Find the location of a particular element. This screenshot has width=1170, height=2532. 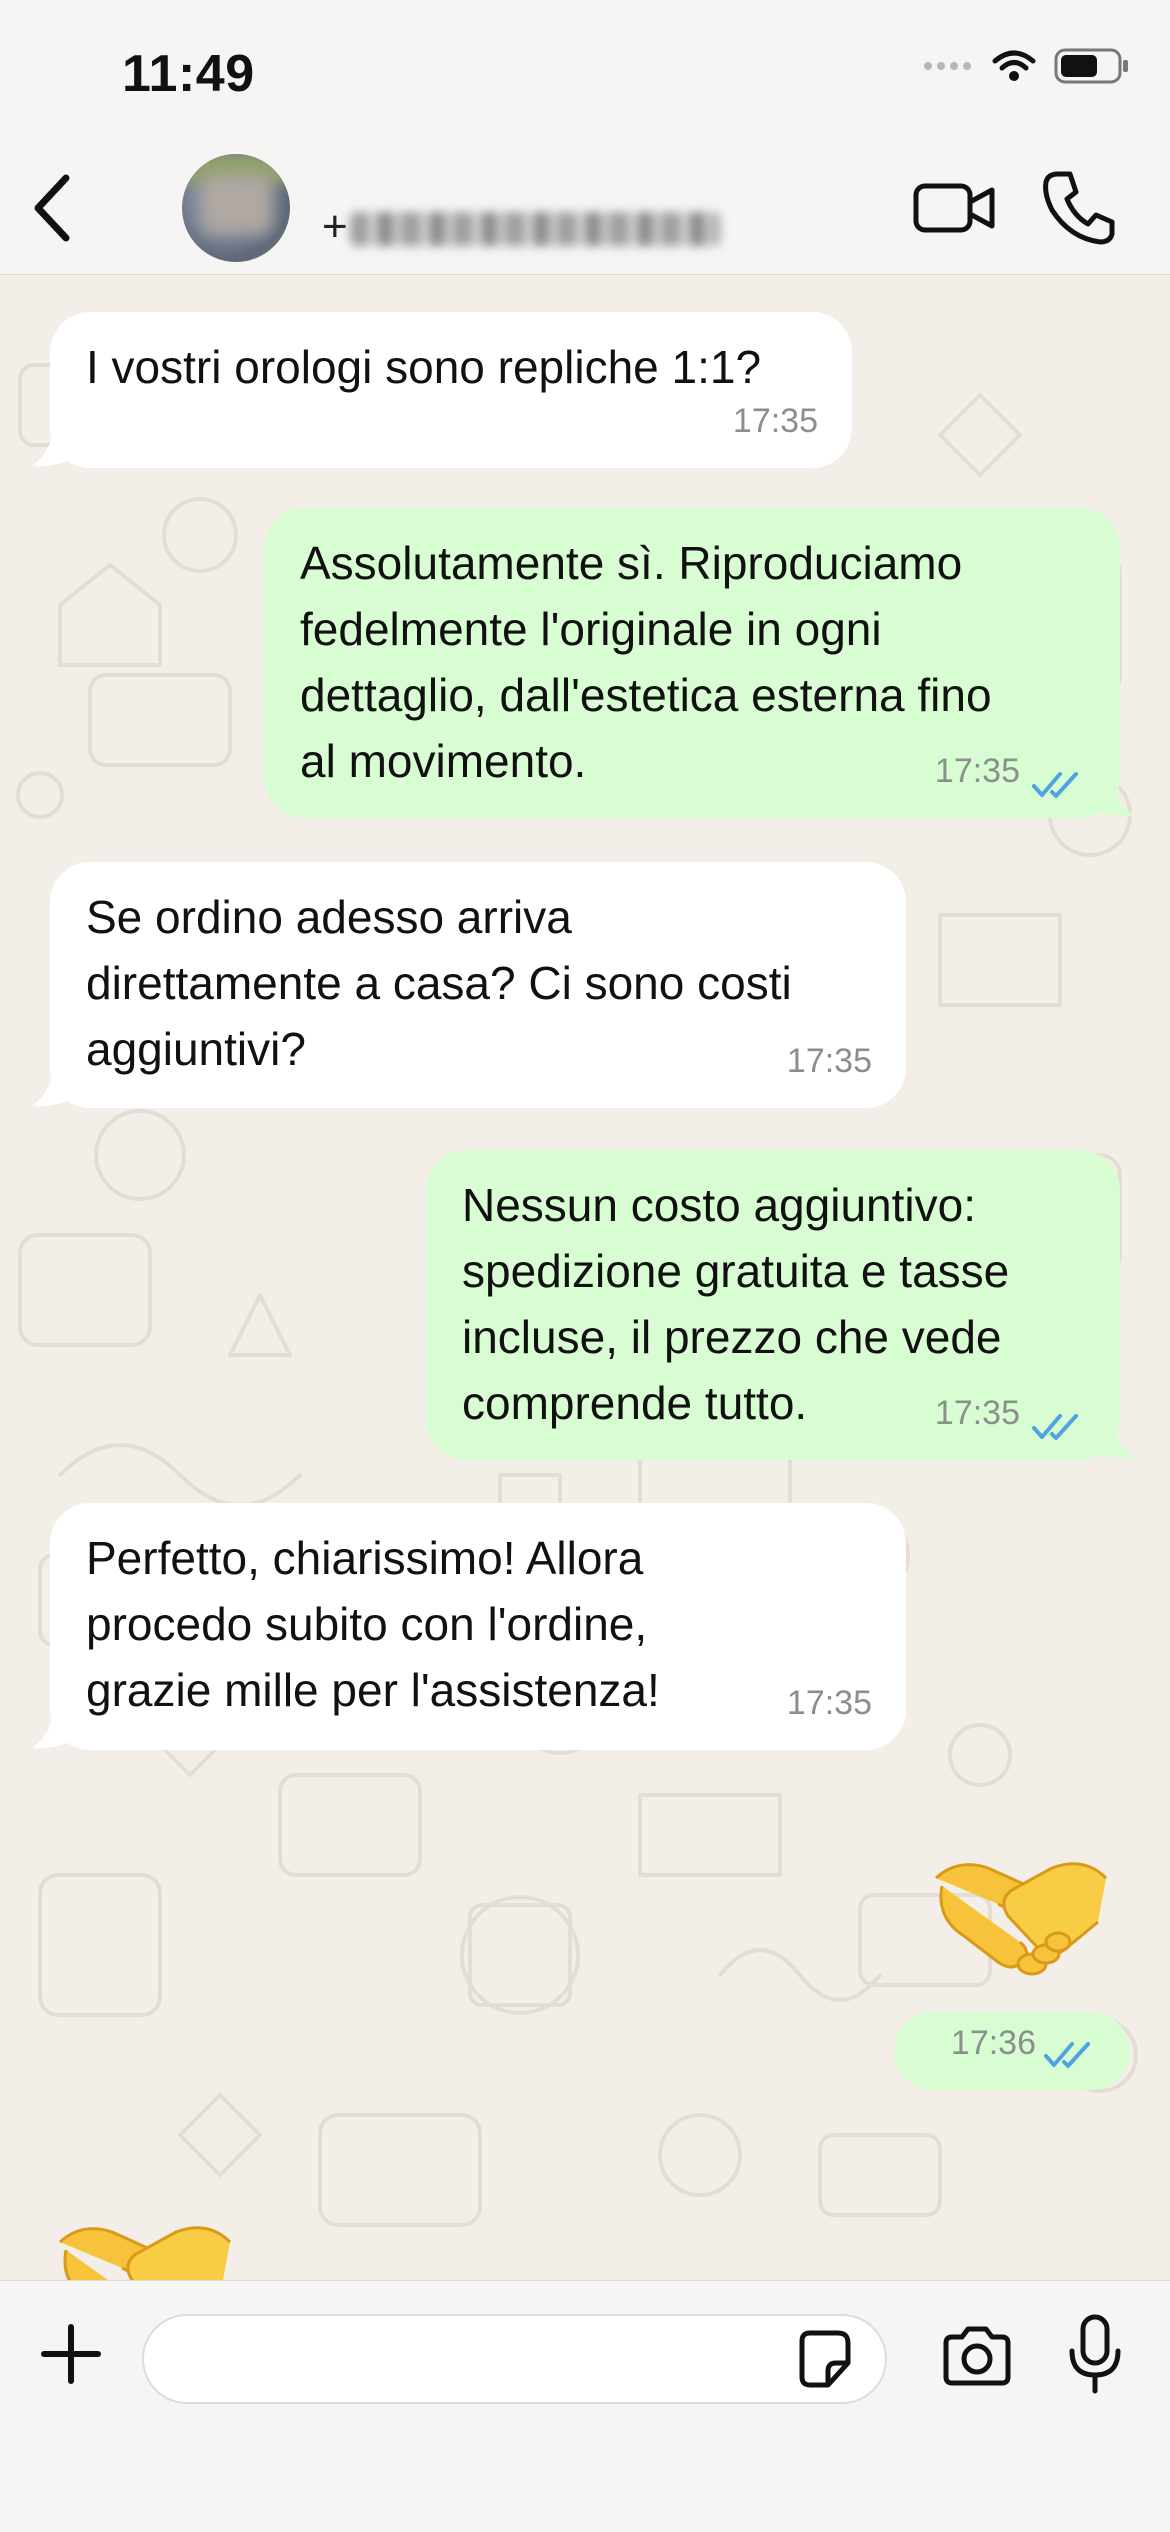

message-bubble-outgoing-time: 17:36 is located at coordinates (1012, 2051).